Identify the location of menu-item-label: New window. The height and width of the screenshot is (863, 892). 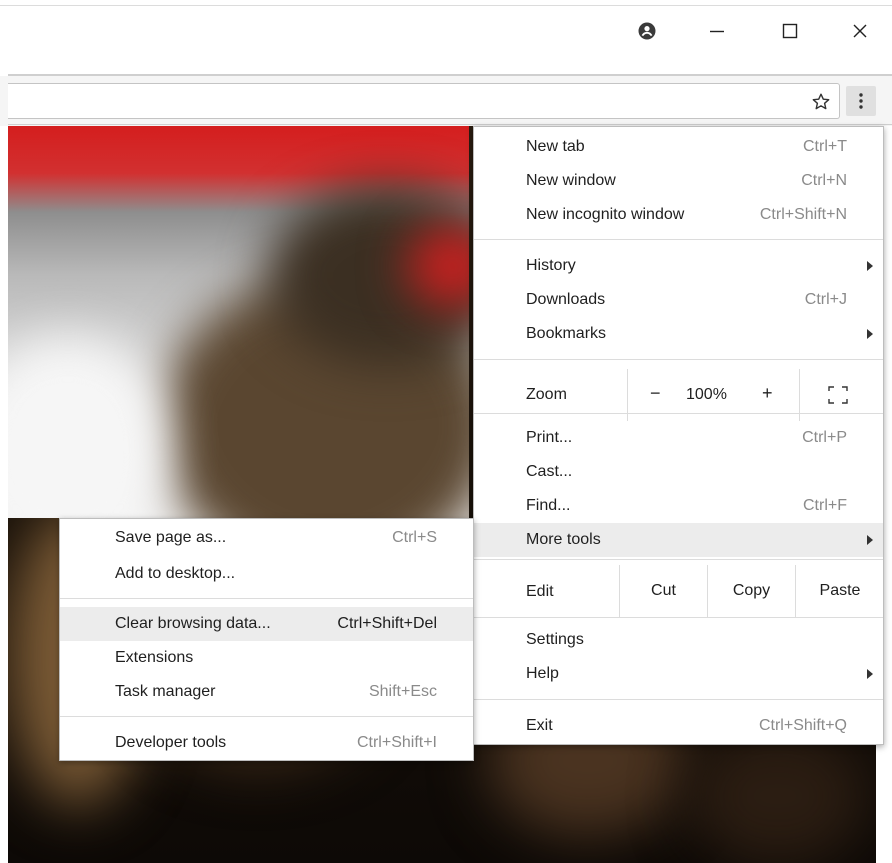
(571, 180).